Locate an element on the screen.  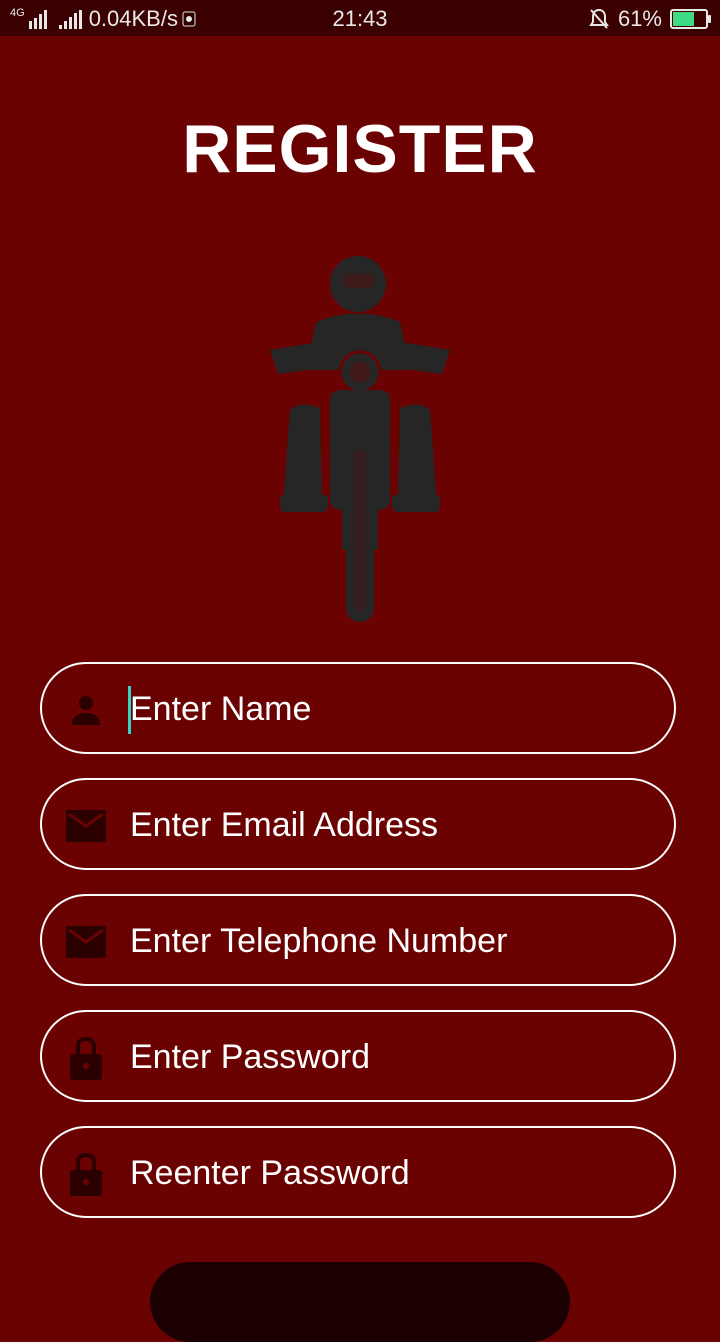
reenter-password-field: Reenter Password is located at coordinates (358, 1172).